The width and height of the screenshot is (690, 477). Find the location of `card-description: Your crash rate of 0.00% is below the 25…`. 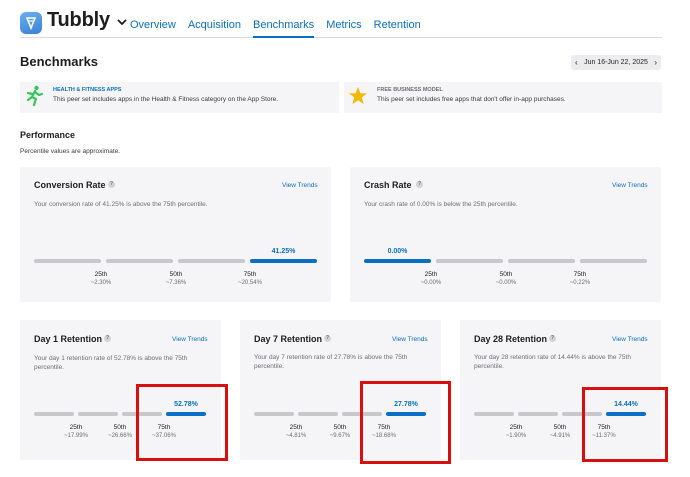

card-description: Your crash rate of 0.00% is below the 25… is located at coordinates (441, 204).